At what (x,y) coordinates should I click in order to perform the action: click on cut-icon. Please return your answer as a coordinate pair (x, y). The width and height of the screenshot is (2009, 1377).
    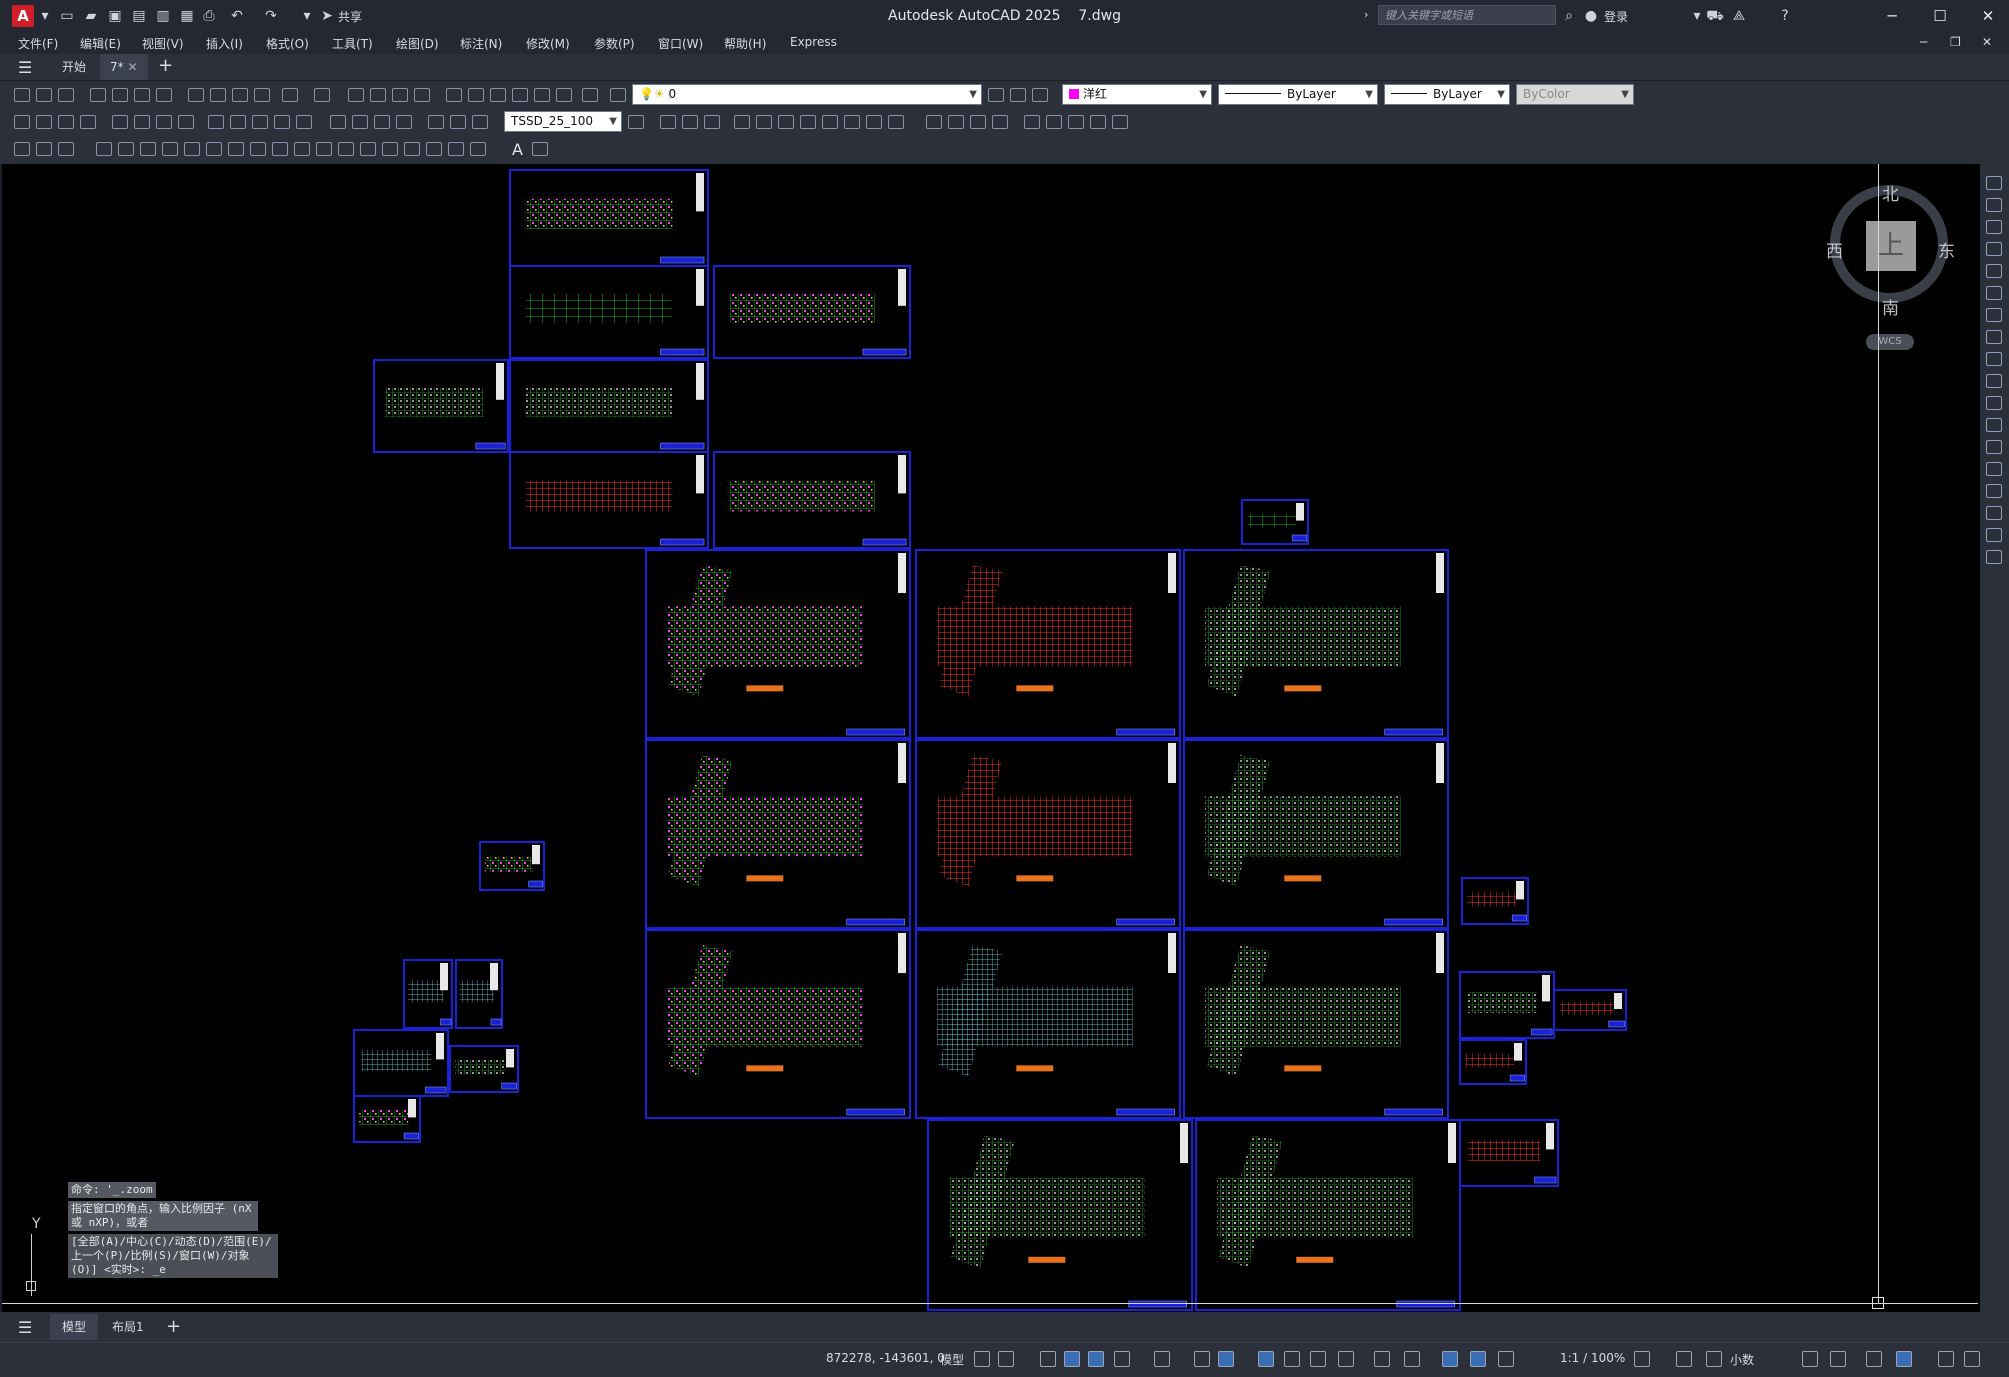
    Looking at the image, I should click on (164, 95).